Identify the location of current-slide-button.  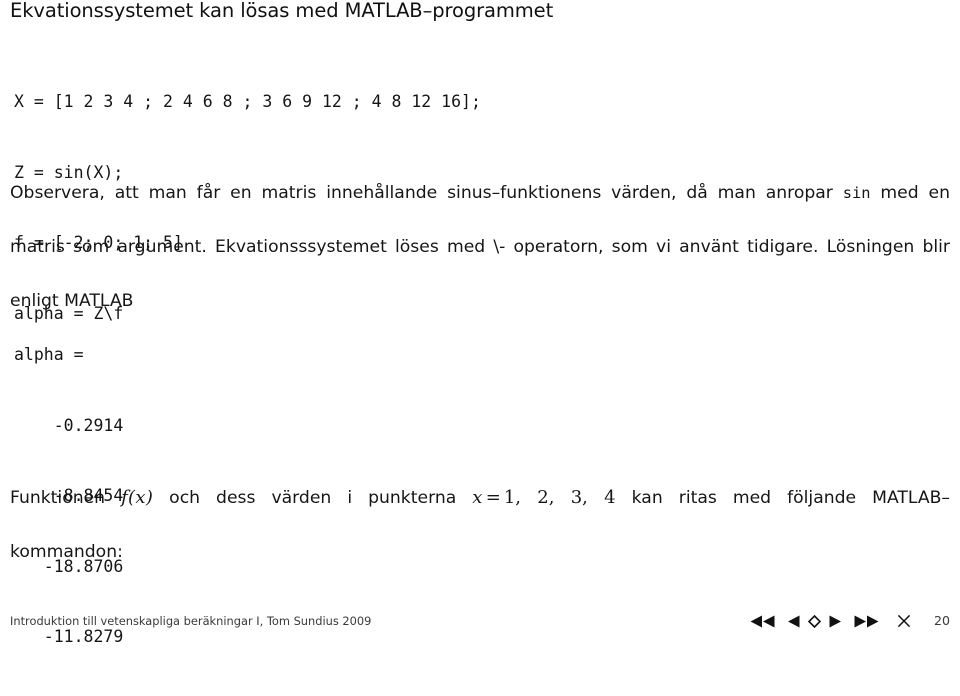
(814, 621).